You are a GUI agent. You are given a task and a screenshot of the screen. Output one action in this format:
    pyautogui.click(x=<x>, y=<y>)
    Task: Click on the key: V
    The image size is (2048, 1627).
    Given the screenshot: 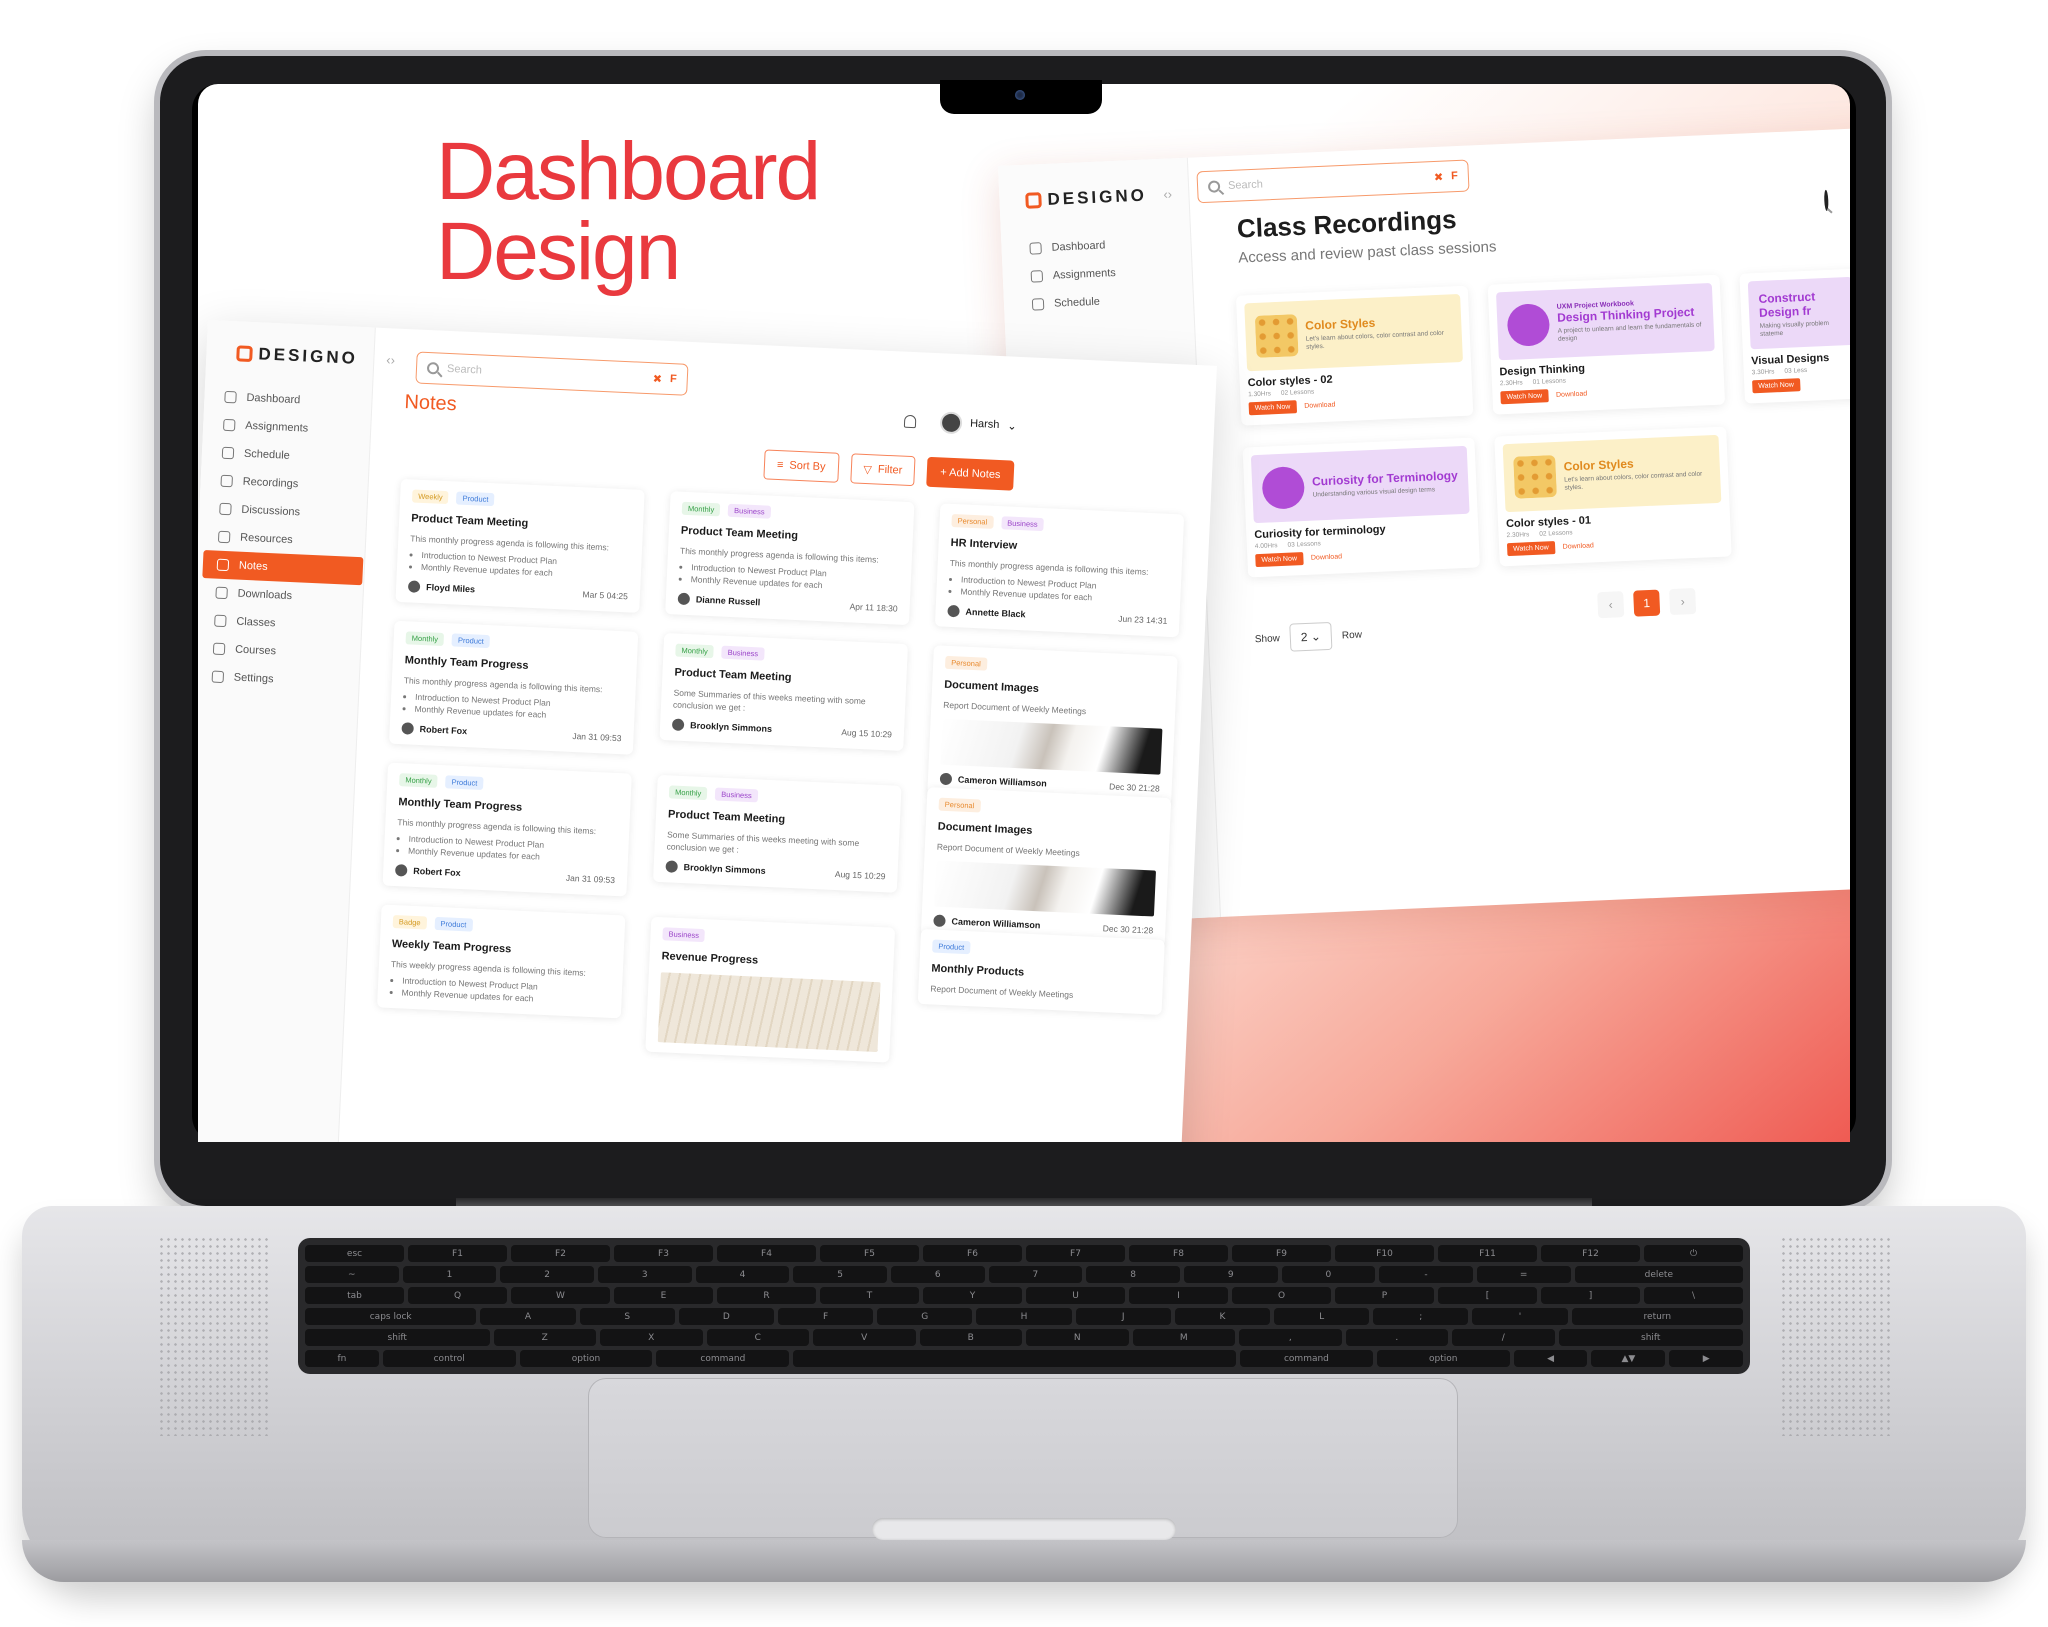 What is the action you would take?
    pyautogui.click(x=864, y=1337)
    